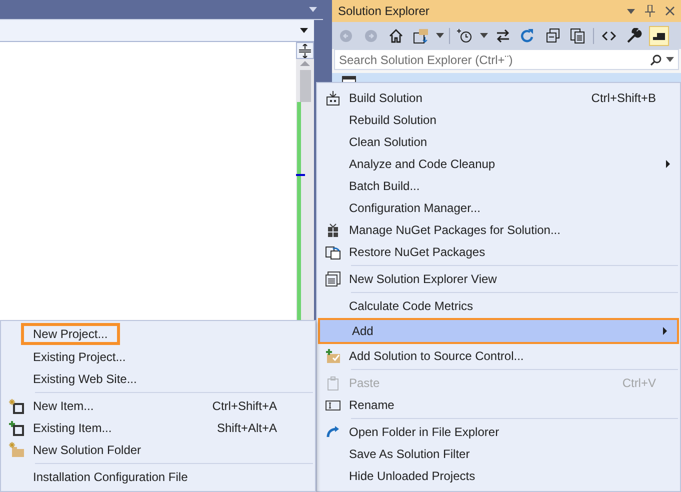 Image resolution: width=681 pixels, height=492 pixels. I want to click on menu-item: Restore NuGet Packages, so click(498, 252).